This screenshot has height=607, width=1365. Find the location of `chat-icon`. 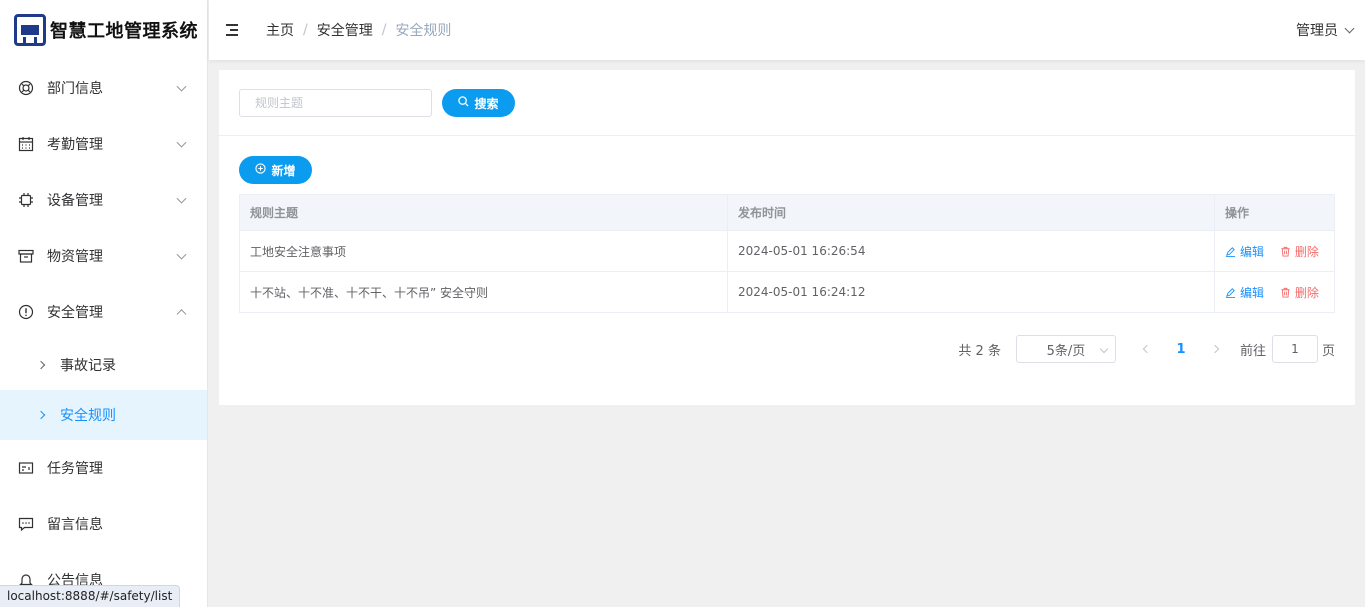

chat-icon is located at coordinates (26, 524).